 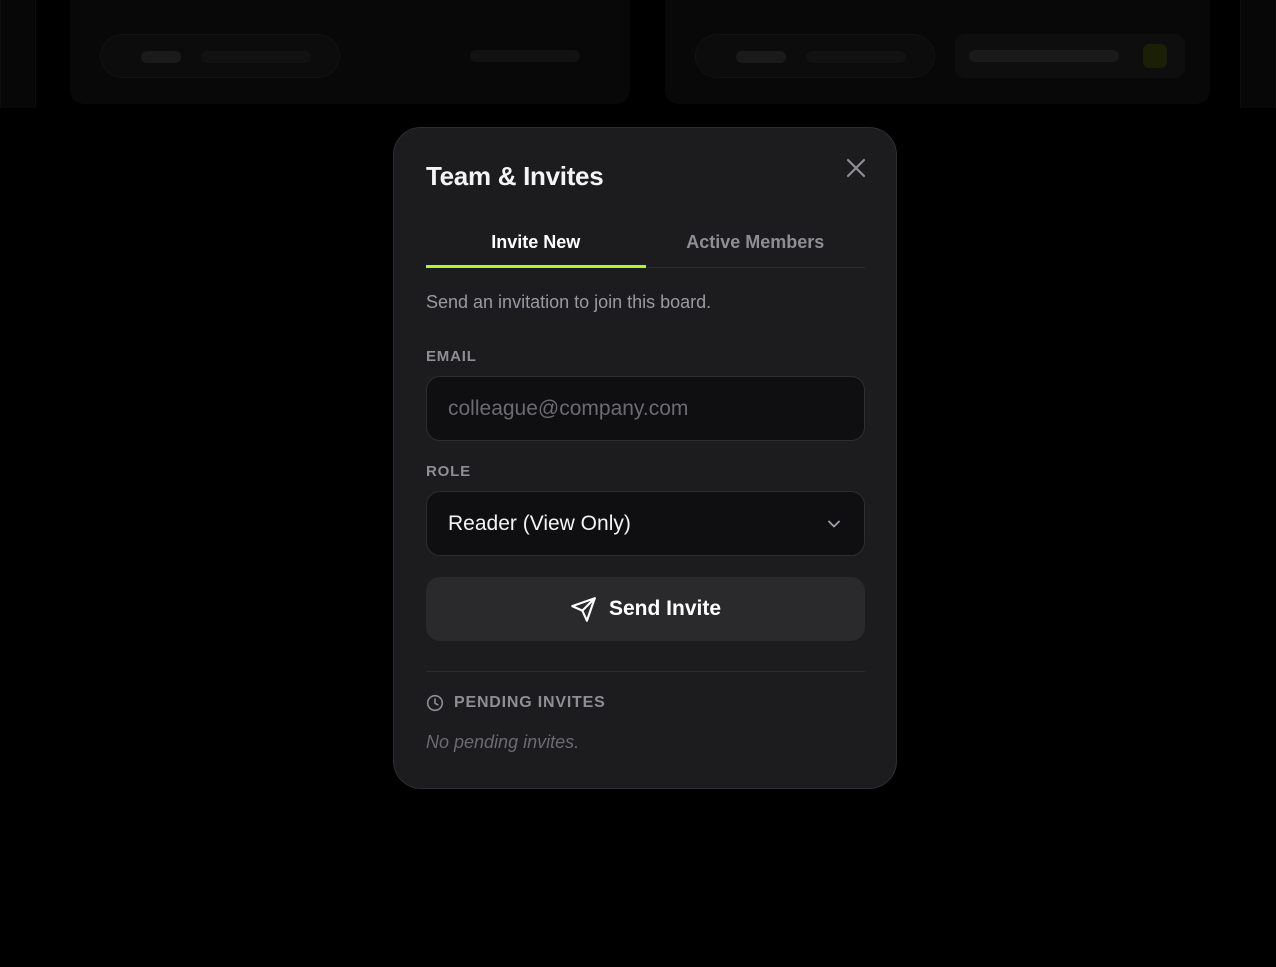 I want to click on close-button, so click(x=856, y=168).